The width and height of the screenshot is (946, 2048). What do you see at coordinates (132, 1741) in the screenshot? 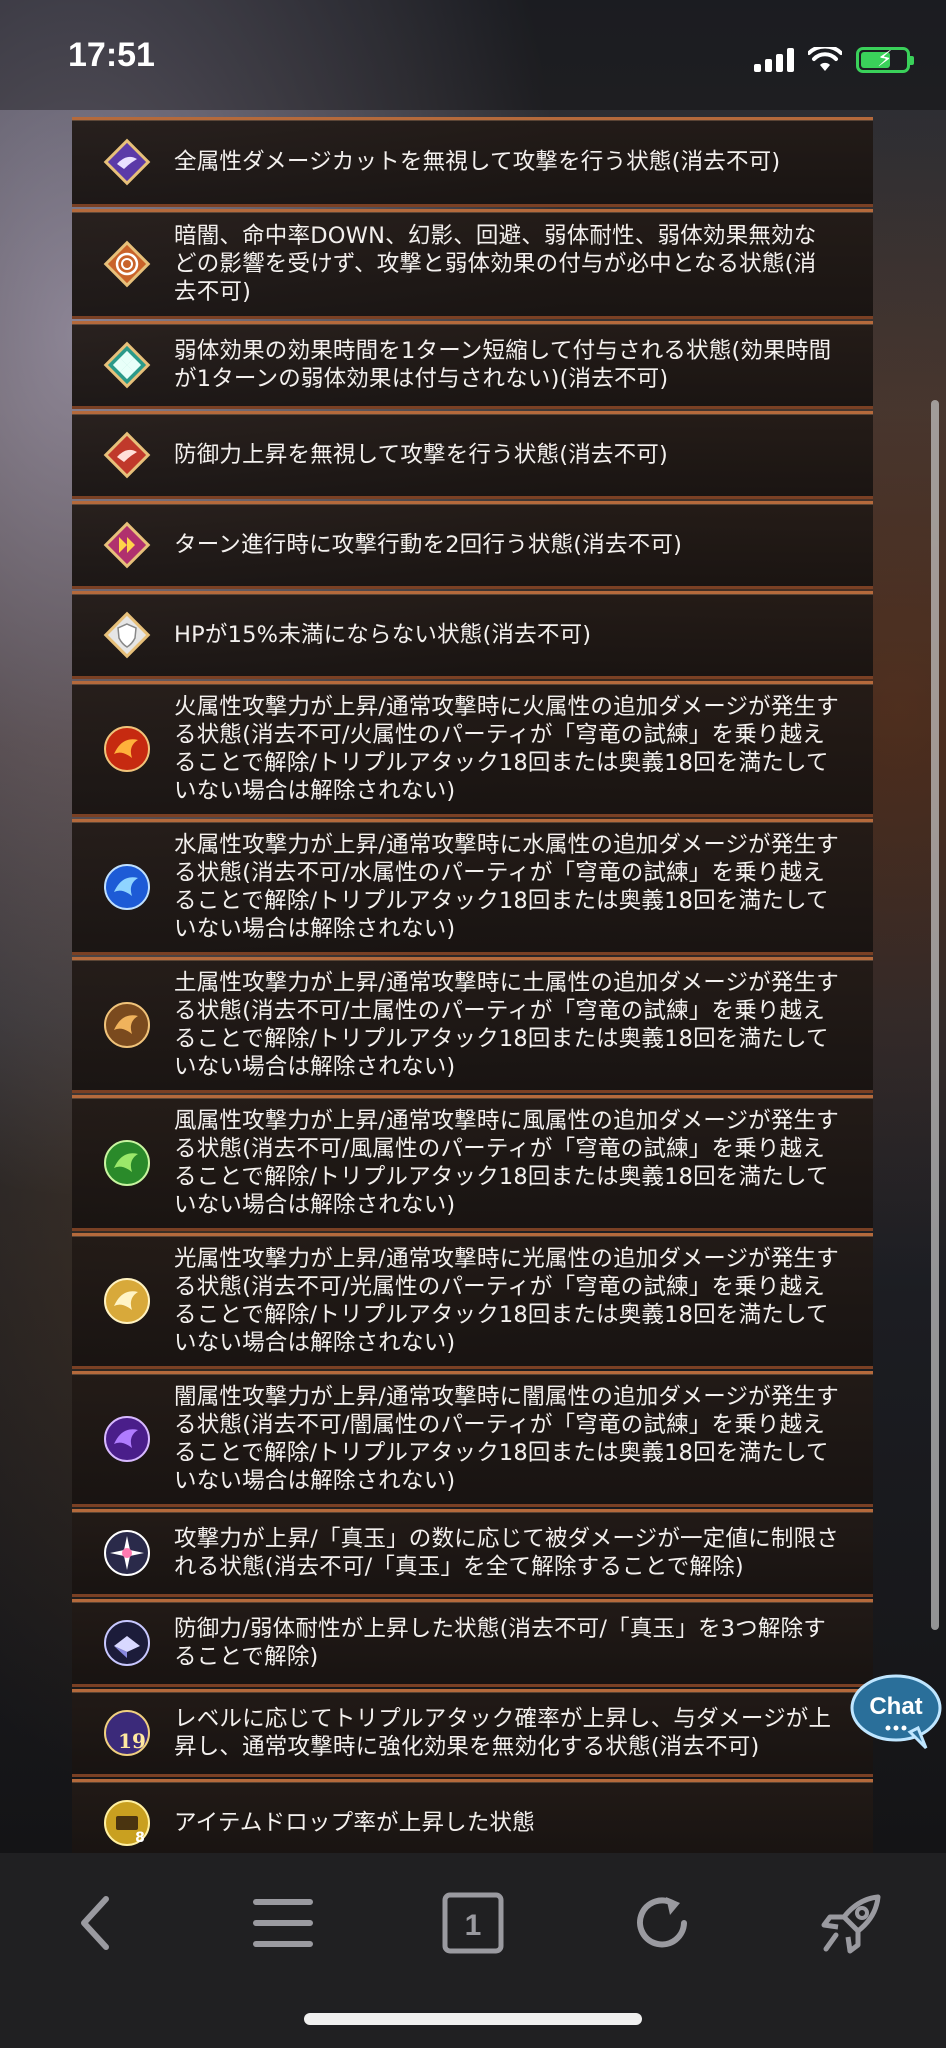
I see `svg-text: 19` at bounding box center [132, 1741].